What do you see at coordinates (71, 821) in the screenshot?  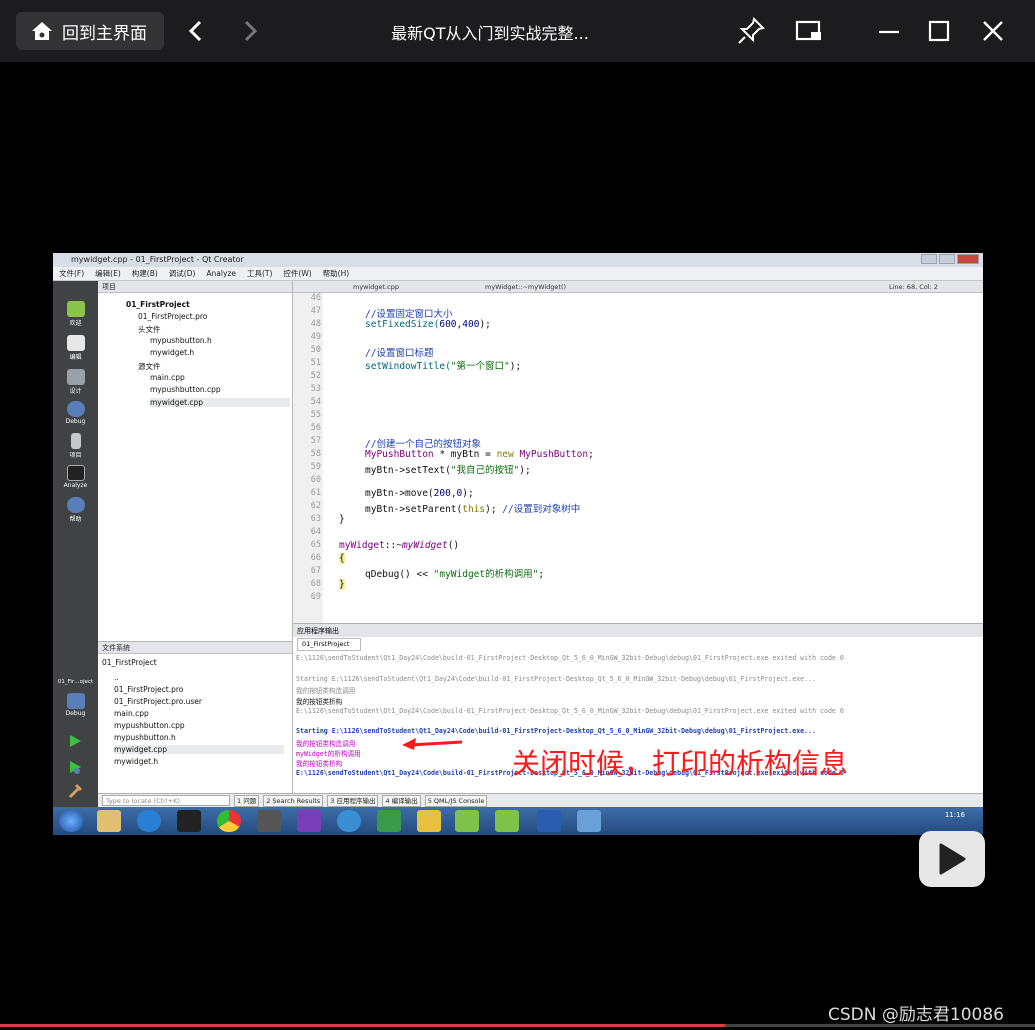 I see `start-icon` at bounding box center [71, 821].